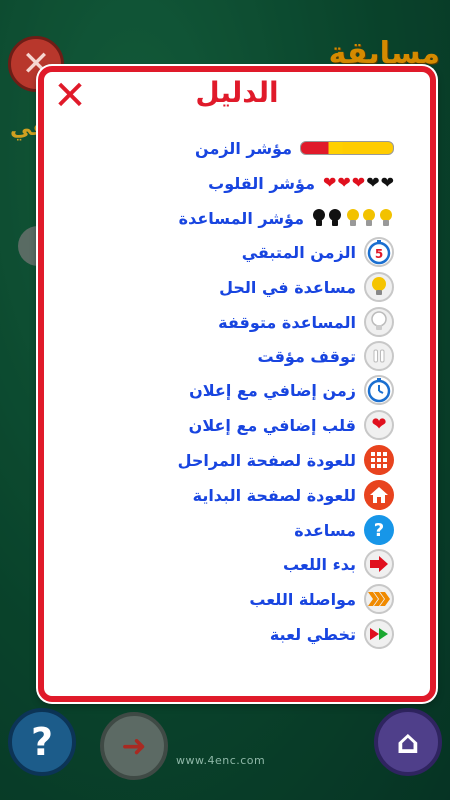  I want to click on guide-row-help: ? مساعدة, so click(344, 530).